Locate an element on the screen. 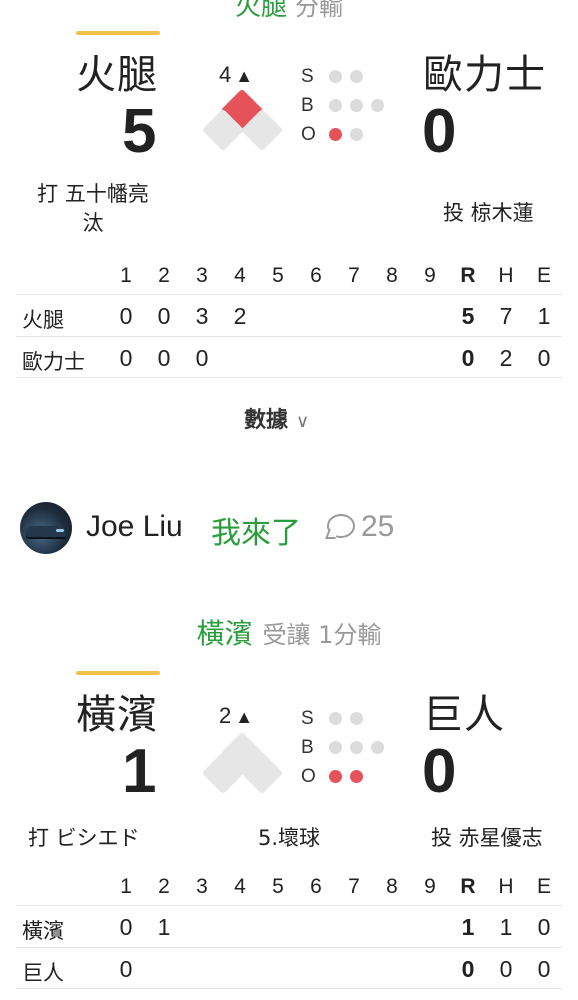  away-team-name: 火腿 is located at coordinates (117, 71).